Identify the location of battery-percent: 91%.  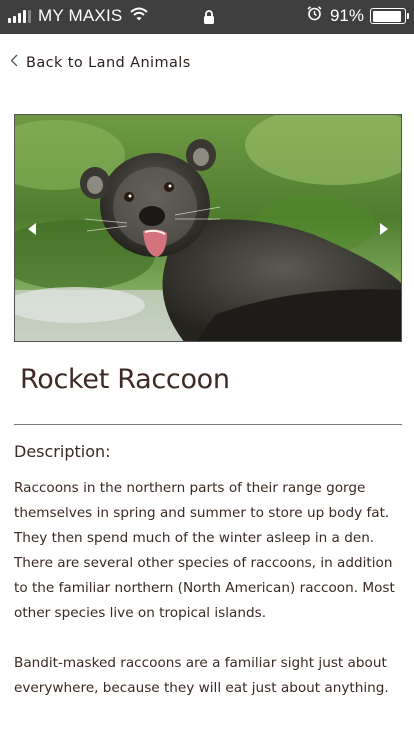
(346, 15).